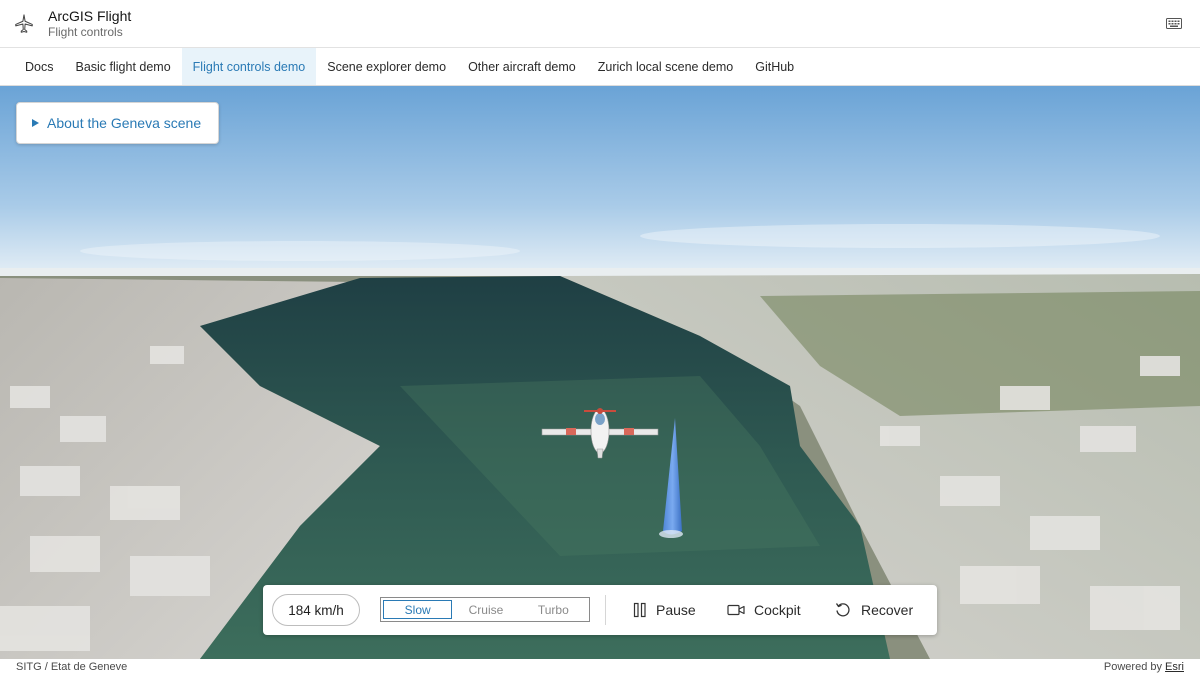 Image resolution: width=1200 pixels, height=675 pixels. What do you see at coordinates (600, 24) in the screenshot?
I see `app-header: ArcGIS Flight Flight controls` at bounding box center [600, 24].